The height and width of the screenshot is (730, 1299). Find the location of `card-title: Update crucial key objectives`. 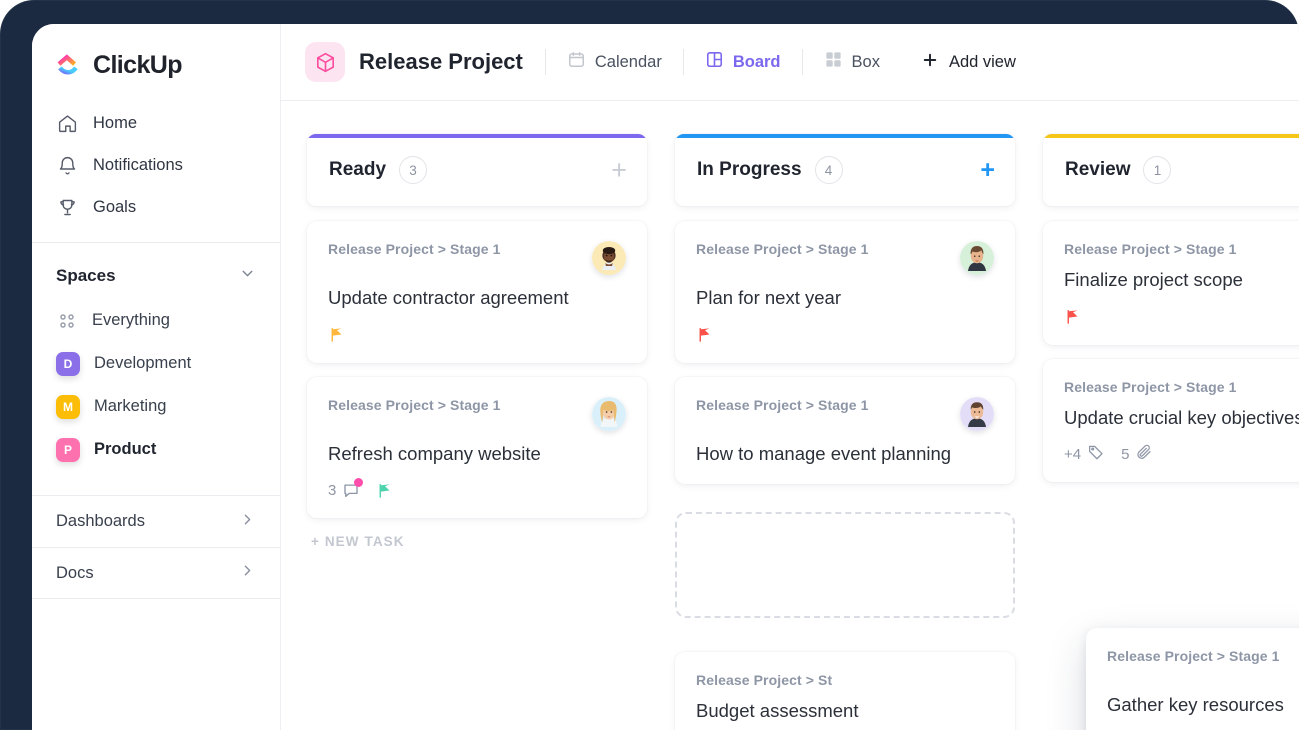

card-title: Update crucial key objectives is located at coordinates (1181, 417).